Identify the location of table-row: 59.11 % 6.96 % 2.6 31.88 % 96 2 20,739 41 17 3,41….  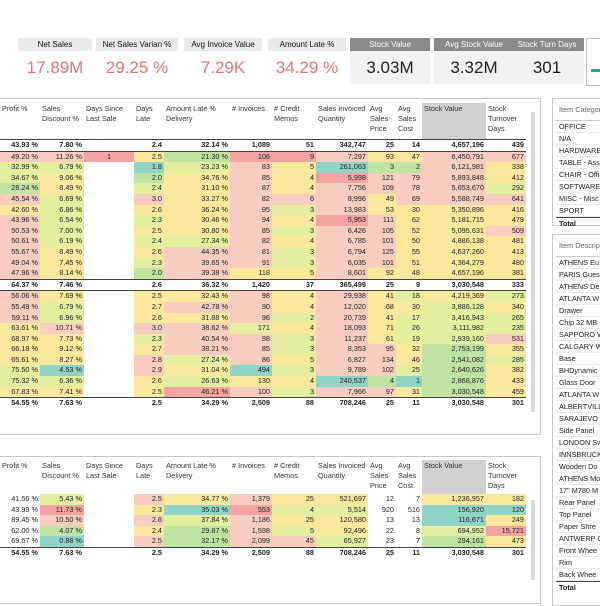
(263, 318).